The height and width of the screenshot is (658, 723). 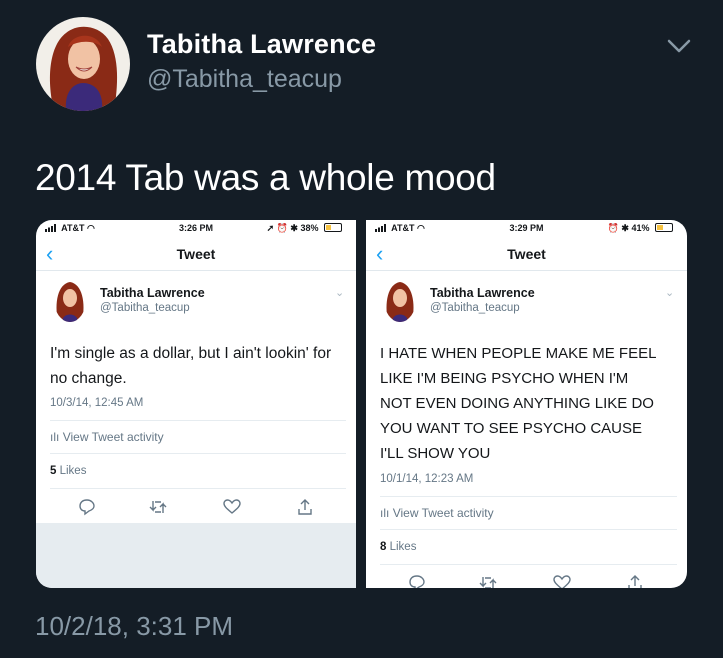 What do you see at coordinates (526, 228) in the screenshot?
I see `status-bar: AT&T ◠ 3:29 PM ⏰ ✱ 41%` at bounding box center [526, 228].